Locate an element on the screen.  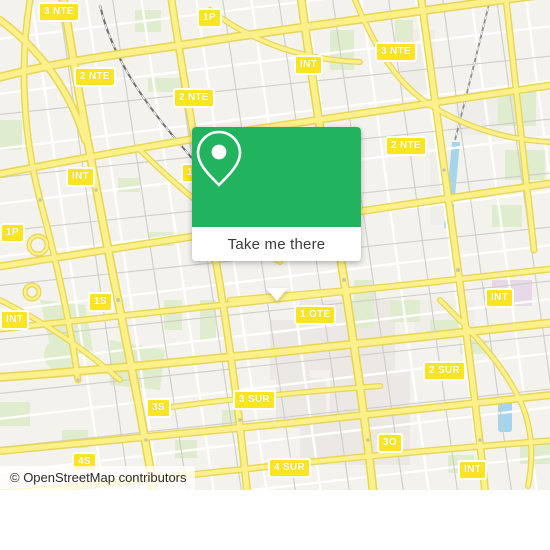
road-shield: 2 SUR is located at coordinates (444, 371).